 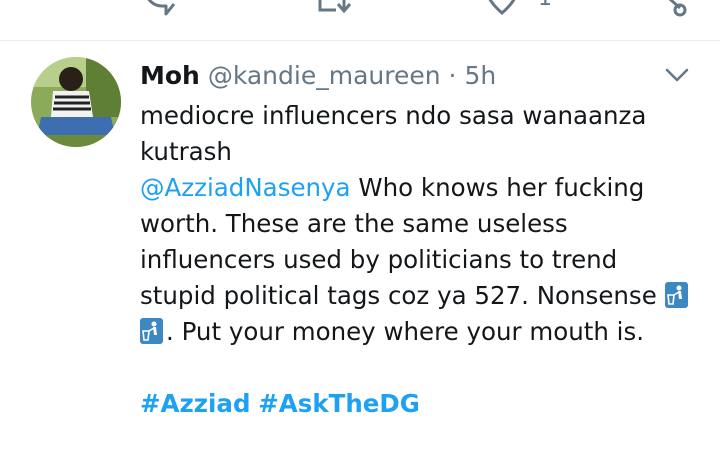 What do you see at coordinates (360, 40) in the screenshot?
I see `tweet-divider` at bounding box center [360, 40].